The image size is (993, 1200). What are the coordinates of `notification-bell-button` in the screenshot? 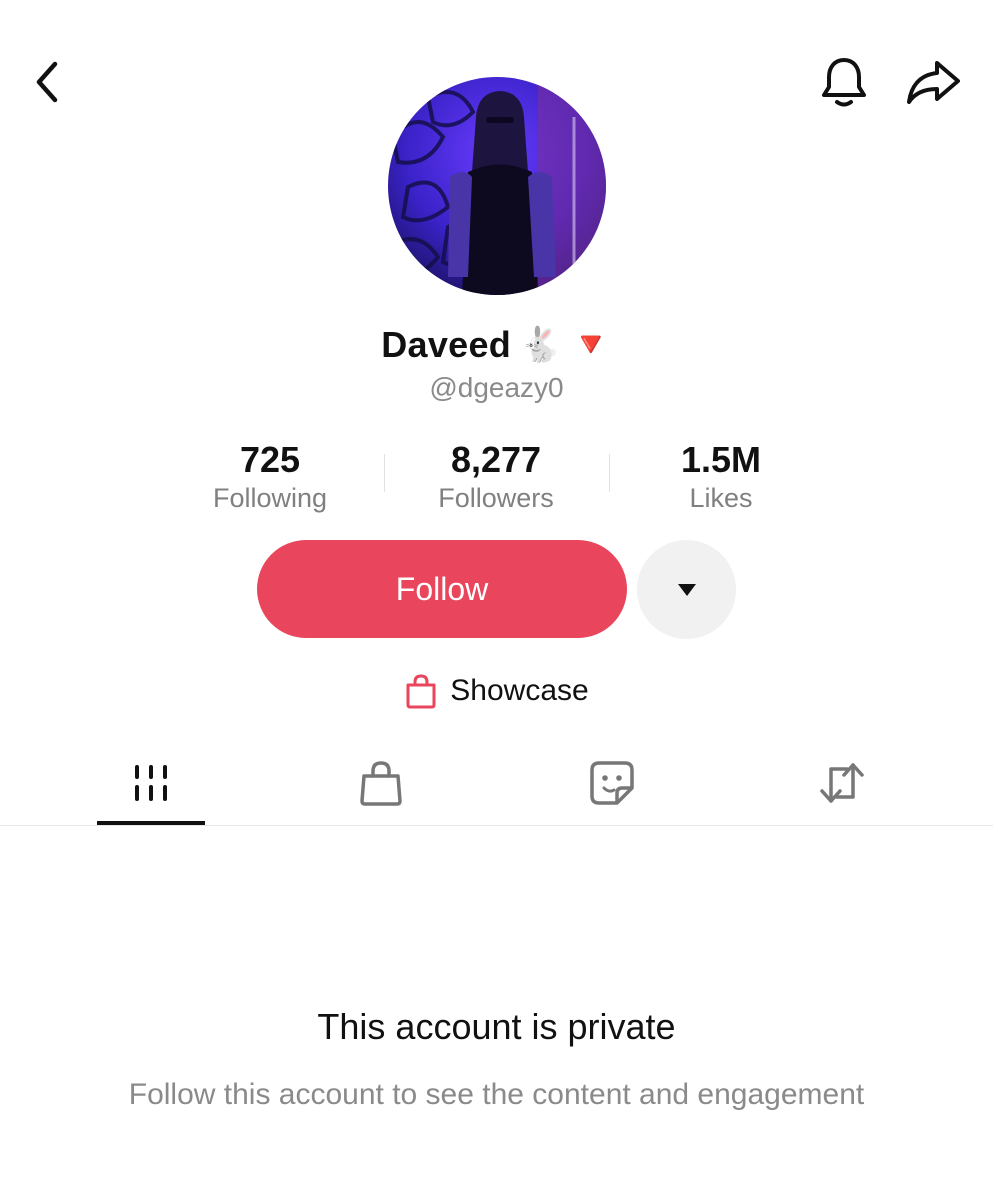 It's located at (844, 82).